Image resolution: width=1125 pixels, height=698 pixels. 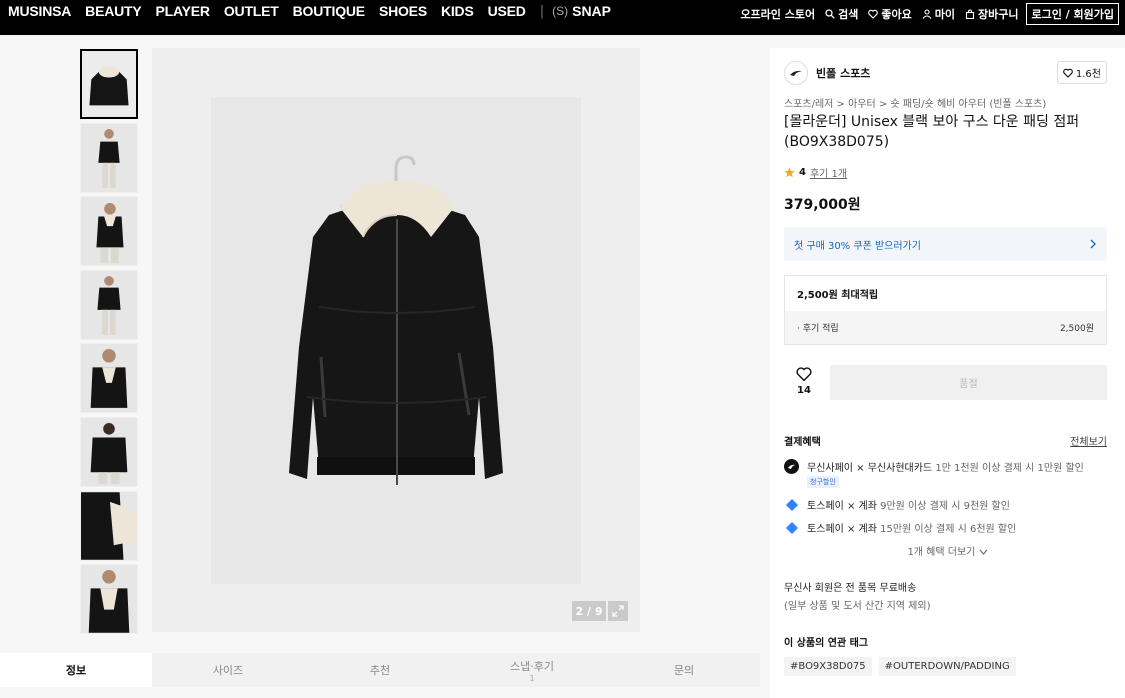 I want to click on search-link: 검색, so click(x=841, y=14).